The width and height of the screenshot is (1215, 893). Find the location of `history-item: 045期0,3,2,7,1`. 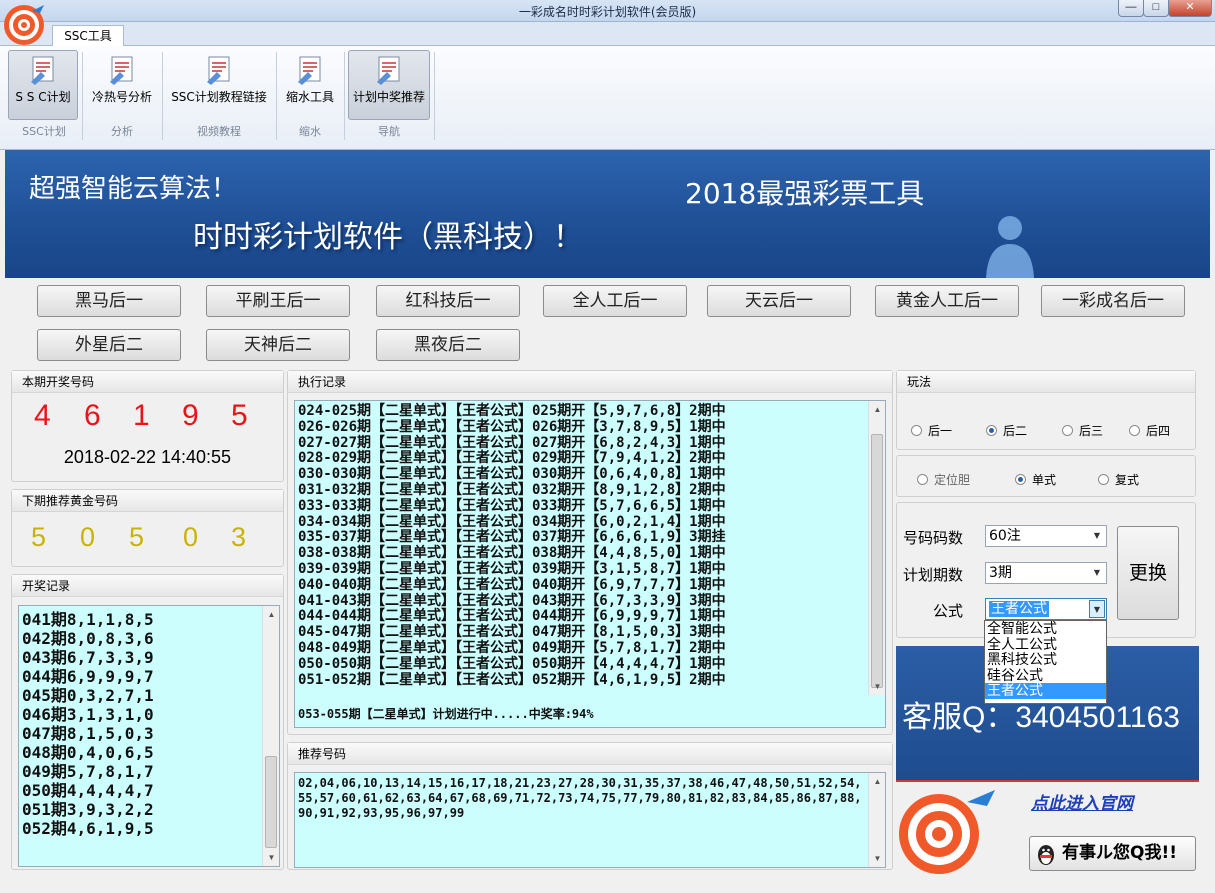

history-item: 045期0,3,2,7,1 is located at coordinates (88, 695).